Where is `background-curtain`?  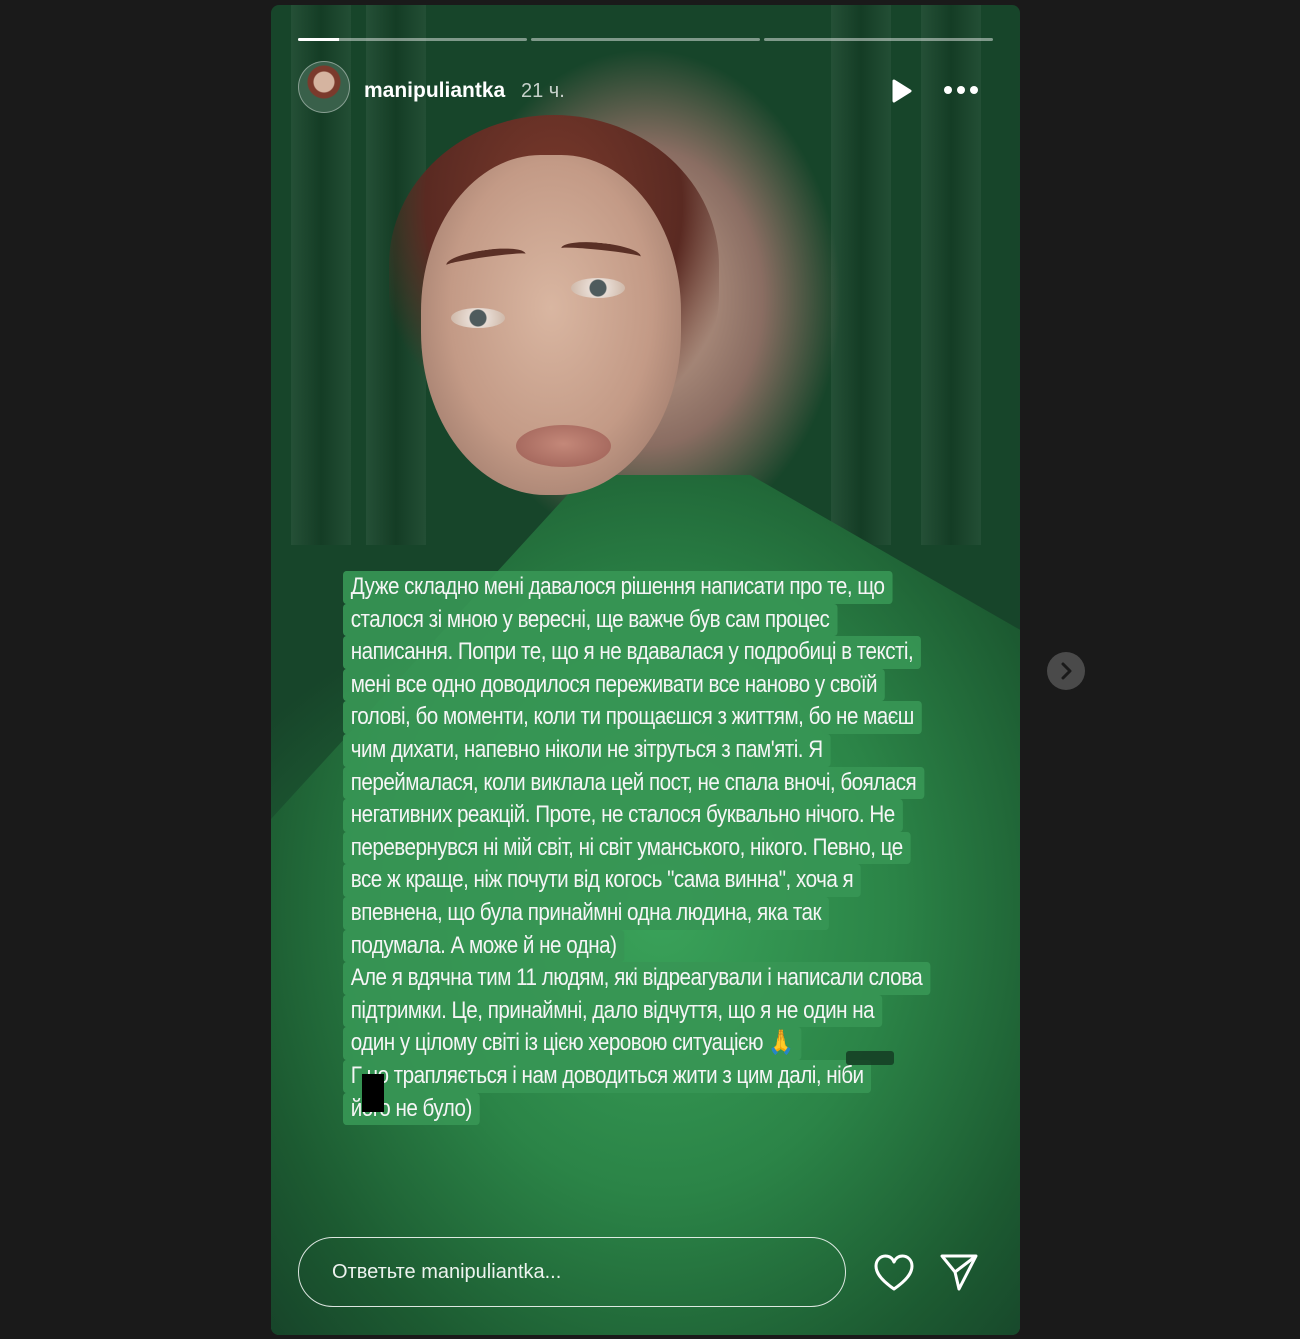
background-curtain is located at coordinates (861, 275).